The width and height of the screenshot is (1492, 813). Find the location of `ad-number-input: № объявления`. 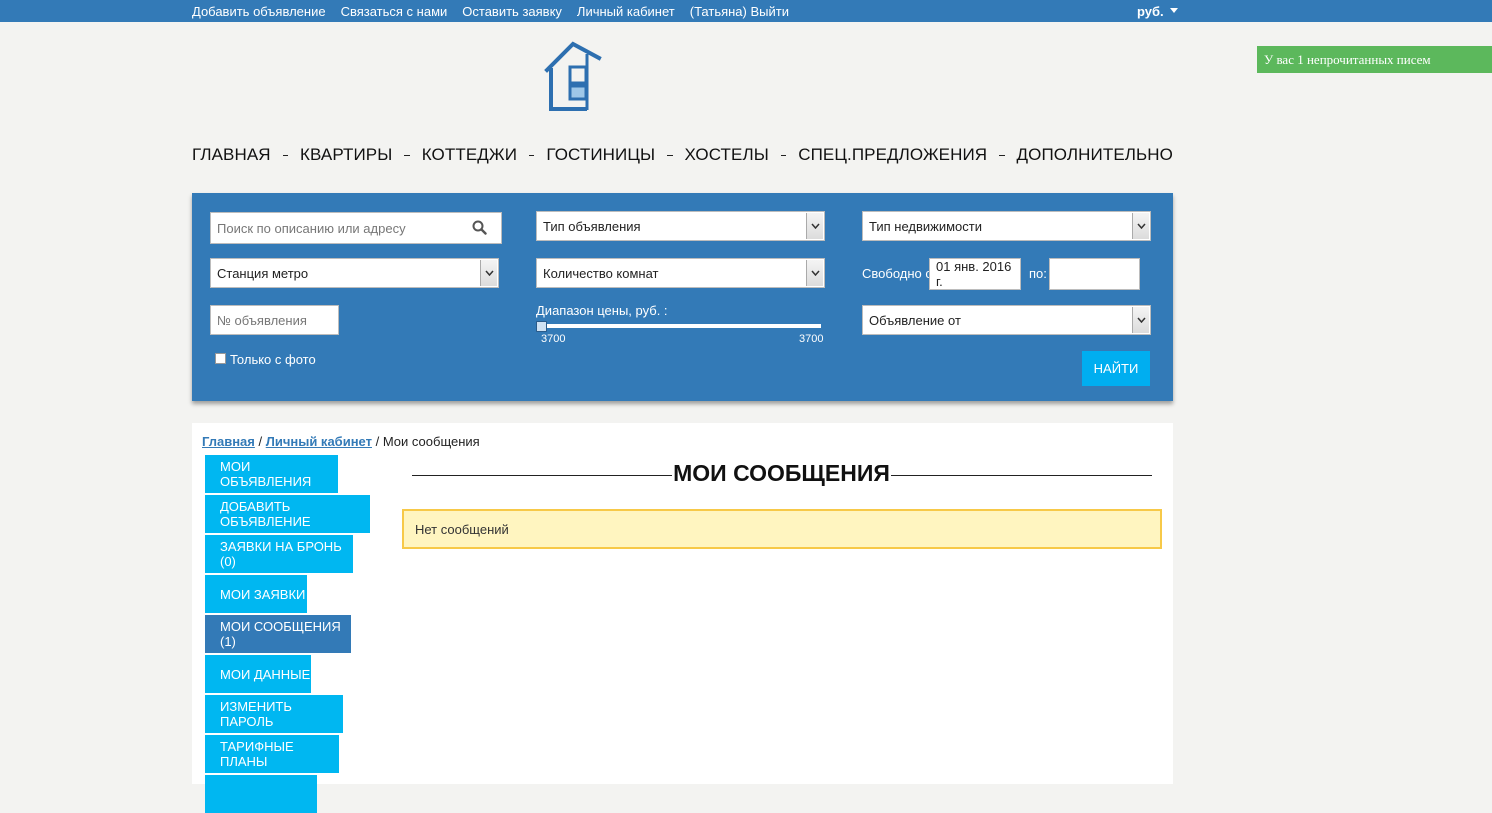

ad-number-input: № объявления is located at coordinates (274, 320).